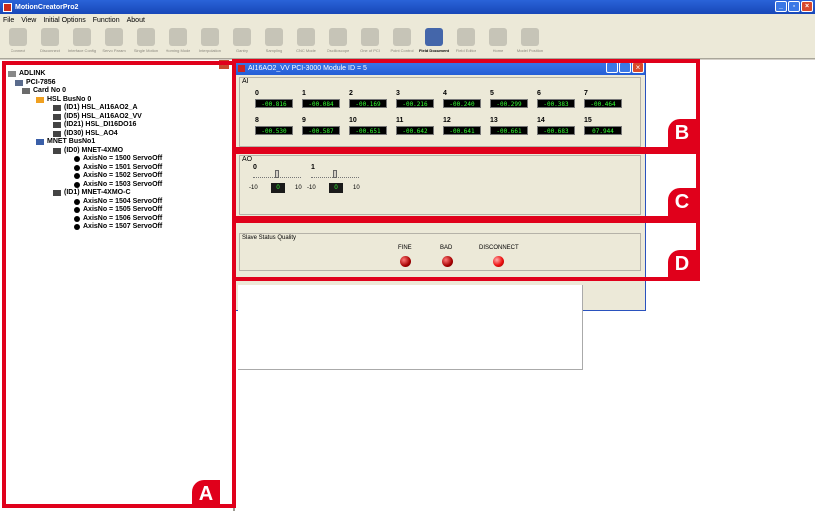 This screenshot has height=511, width=815. I want to click on toolbar-button-label: Single Motion, so click(146, 50).